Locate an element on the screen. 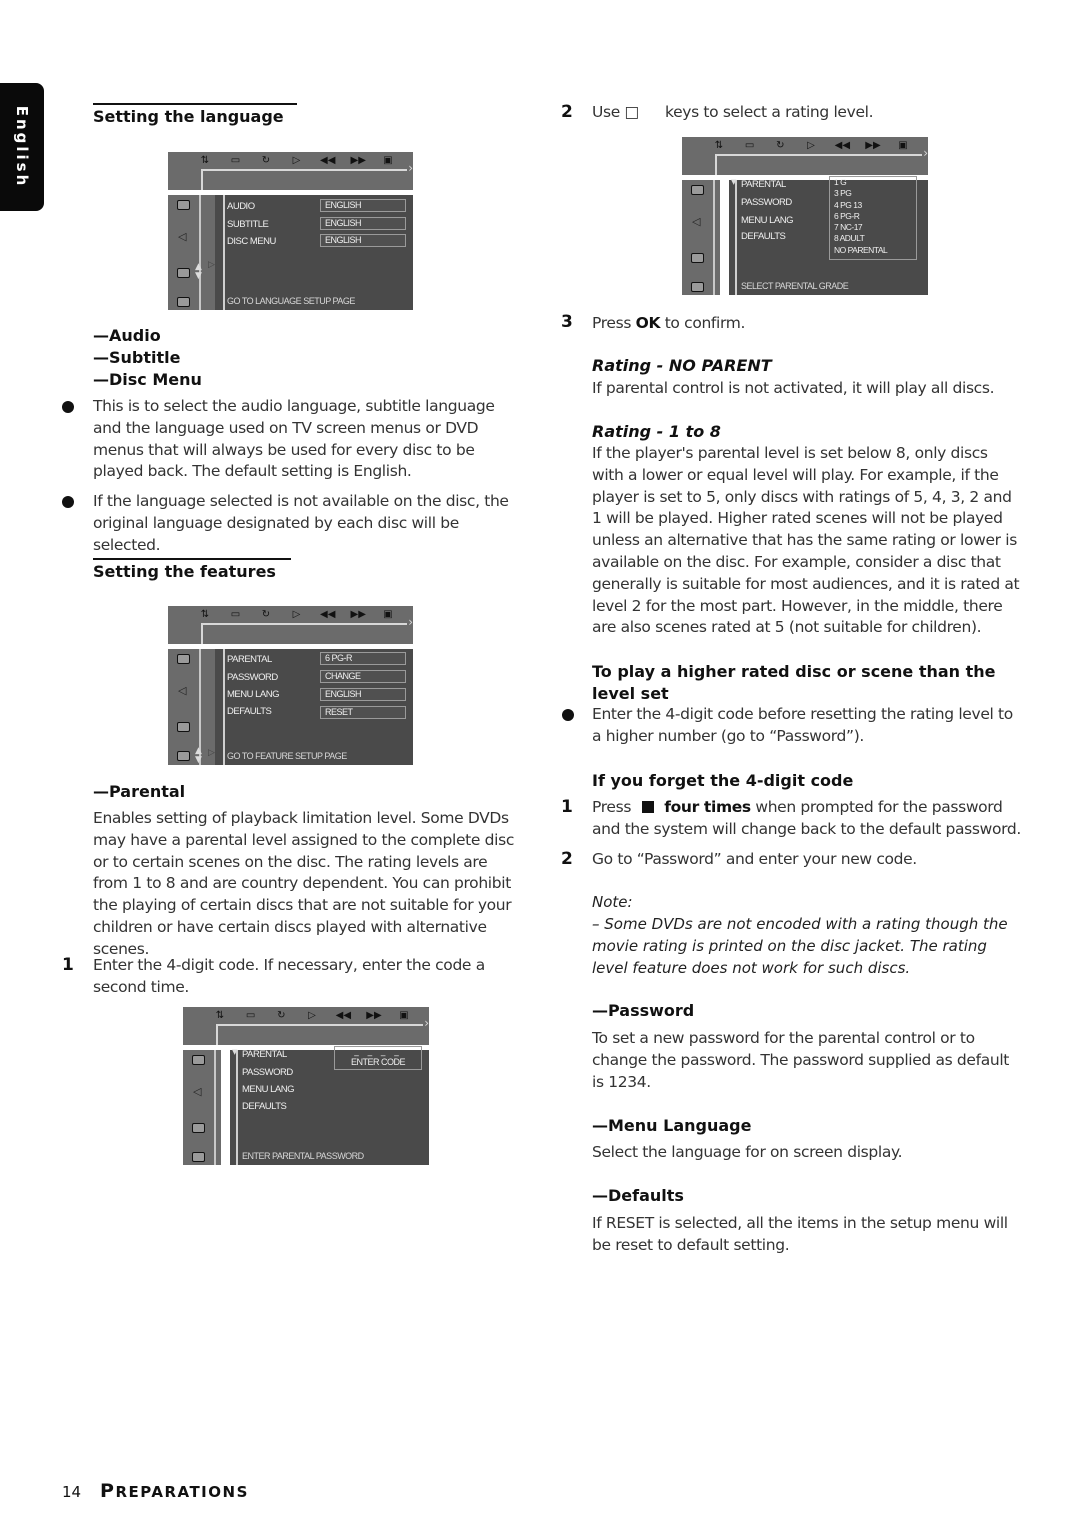 The image size is (1080, 1528). ok-key: OK is located at coordinates (648, 323).